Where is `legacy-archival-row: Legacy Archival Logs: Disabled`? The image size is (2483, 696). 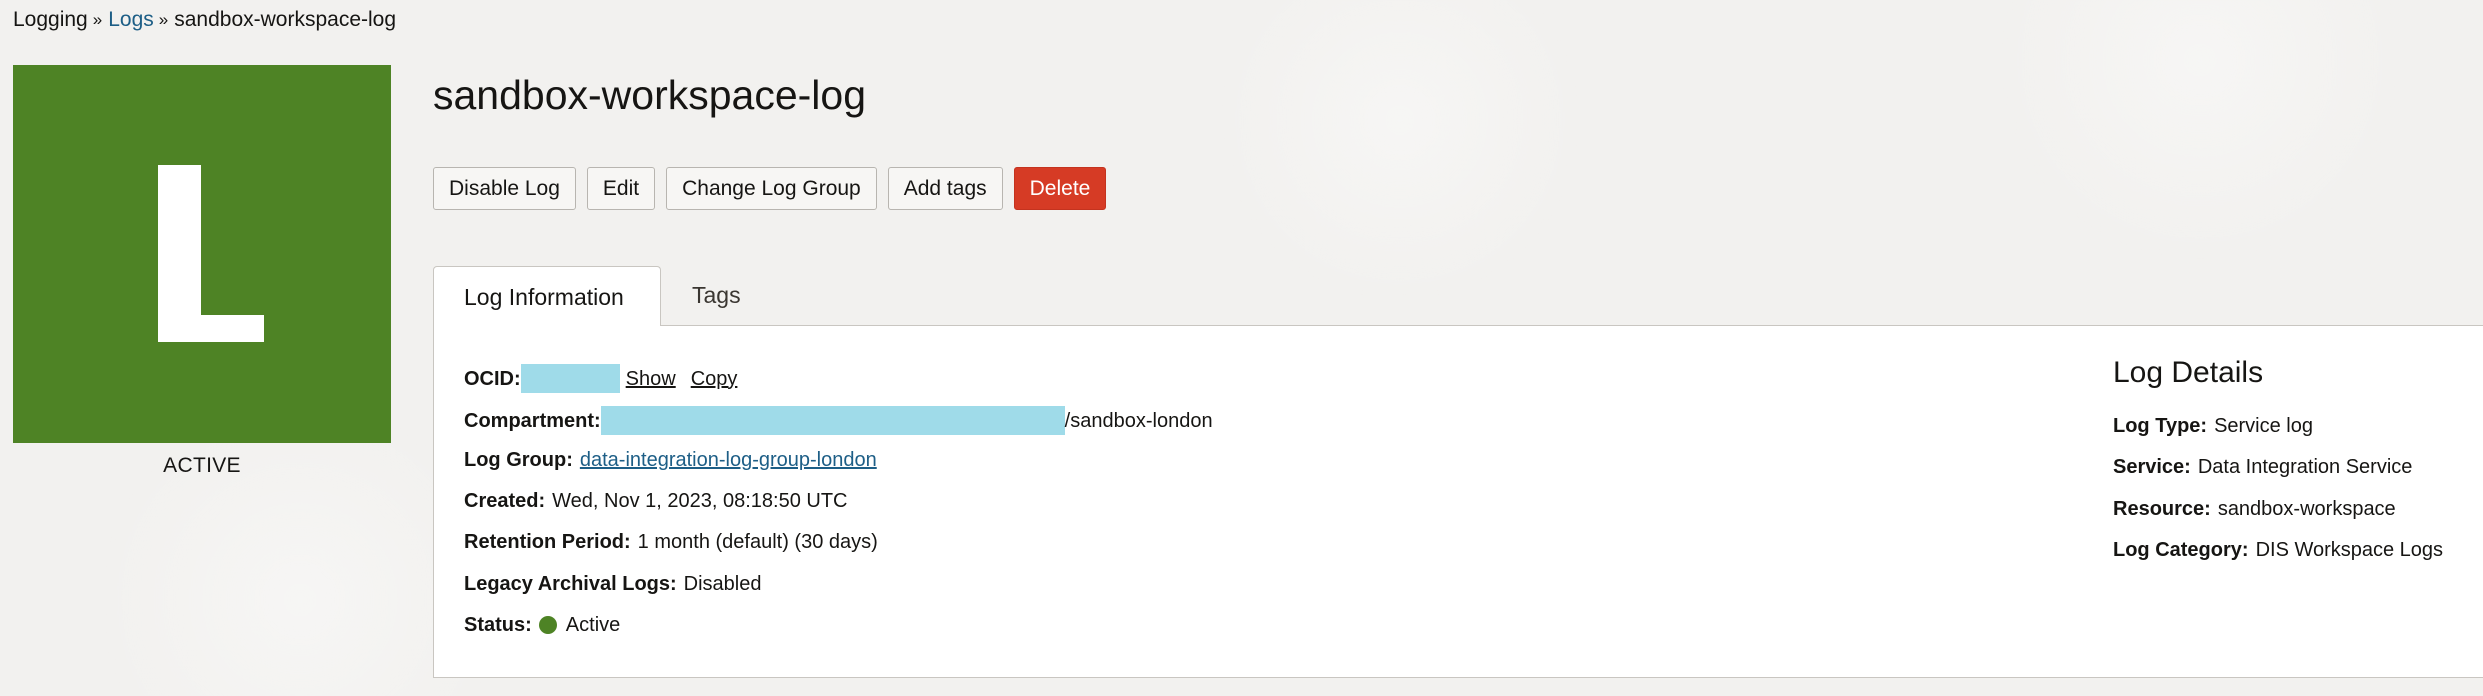
legacy-archival-row: Legacy Archival Logs: Disabled is located at coordinates (612, 584).